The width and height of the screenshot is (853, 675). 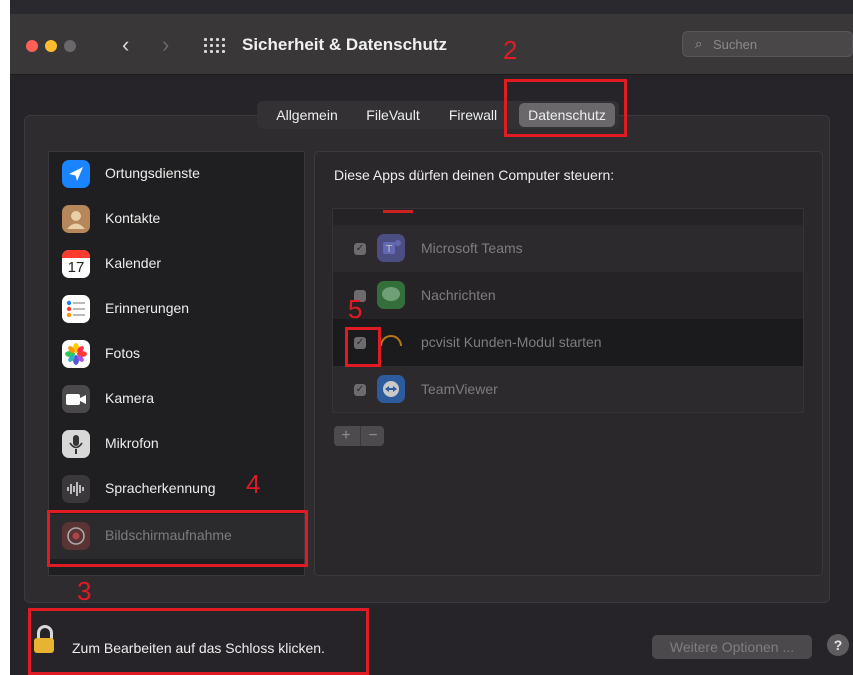 What do you see at coordinates (214, 46) in the screenshot?
I see `show-all-grid-icon` at bounding box center [214, 46].